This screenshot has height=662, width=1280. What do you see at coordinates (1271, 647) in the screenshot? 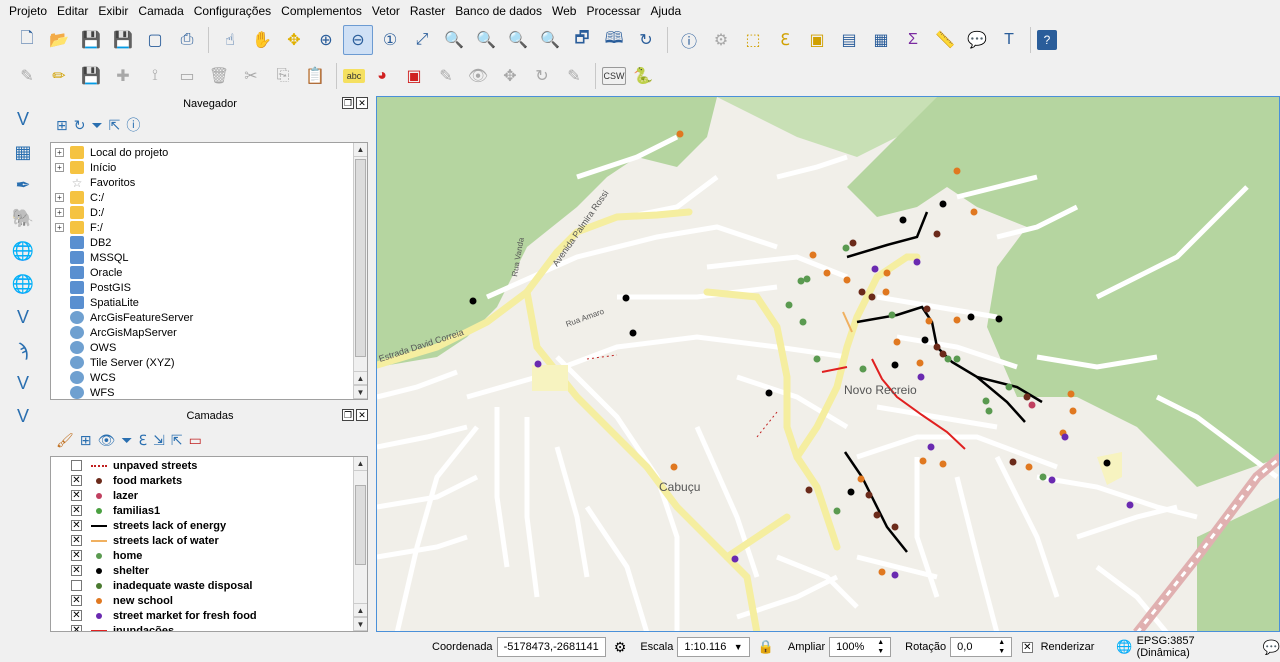
I see `messages-icon: 💬` at bounding box center [1271, 647].